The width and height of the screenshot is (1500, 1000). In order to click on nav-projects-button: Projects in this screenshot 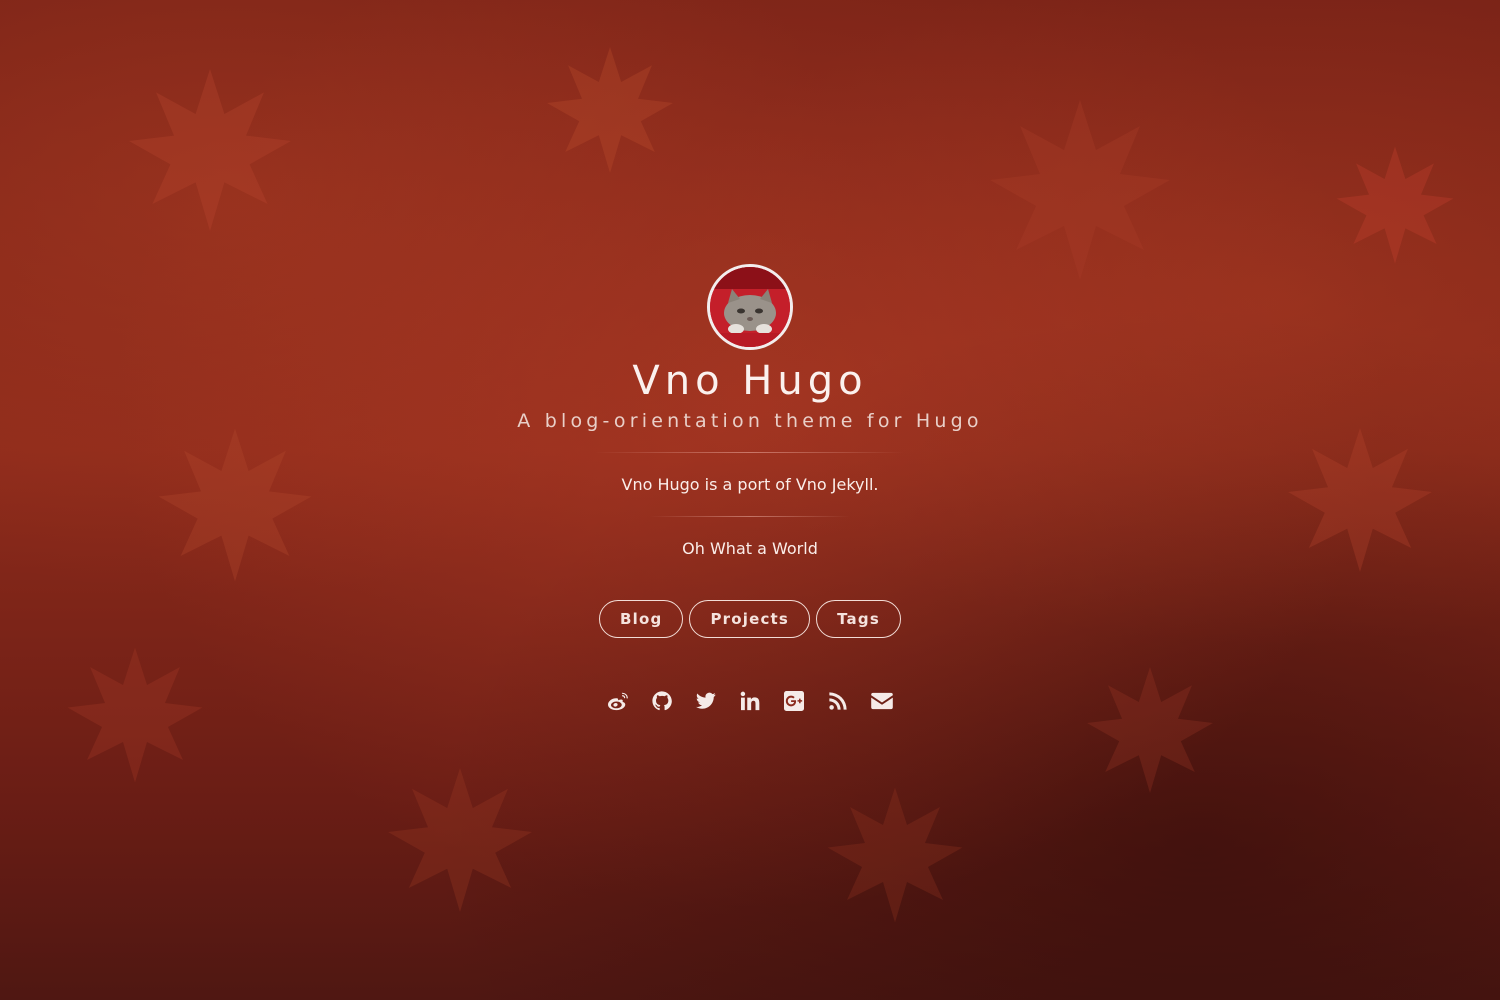, I will do `click(750, 619)`.